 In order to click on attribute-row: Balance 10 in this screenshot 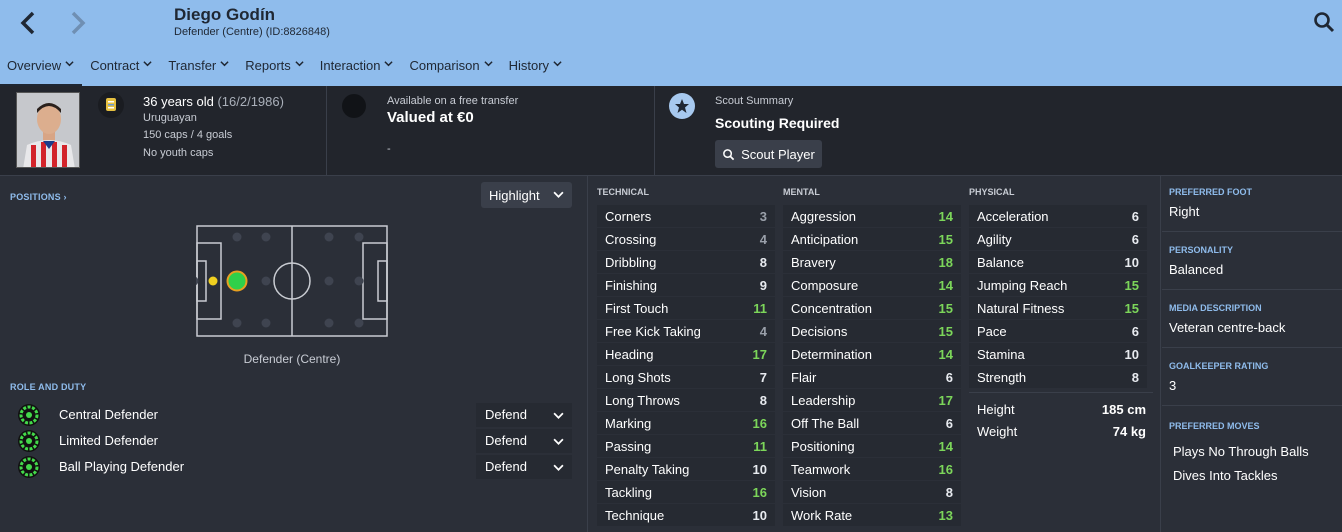, I will do `click(1058, 262)`.